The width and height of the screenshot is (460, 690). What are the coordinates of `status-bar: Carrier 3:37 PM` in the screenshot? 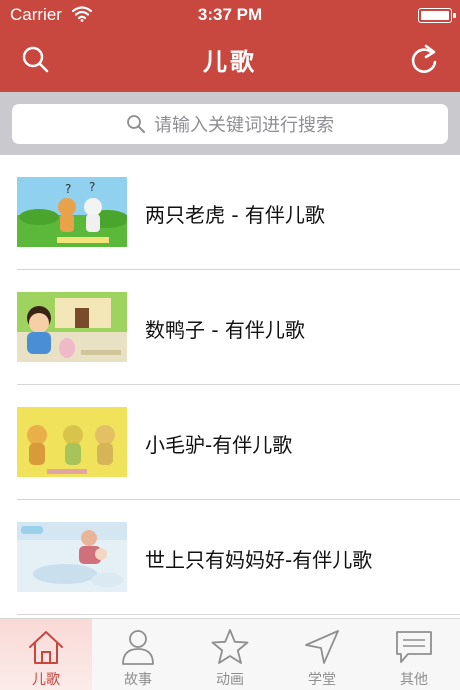 It's located at (230, 15).